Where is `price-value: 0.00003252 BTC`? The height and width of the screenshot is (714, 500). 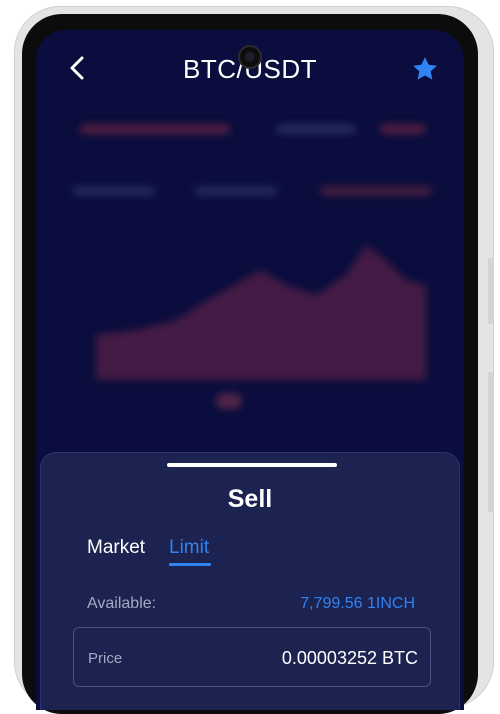
price-value: 0.00003252 BTC is located at coordinates (349, 658).